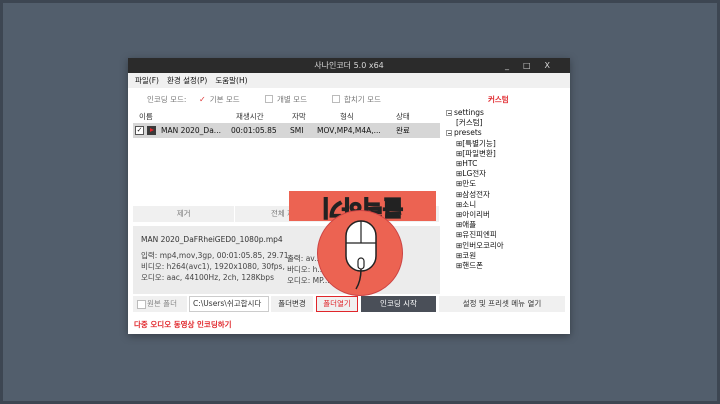 The height and width of the screenshot is (404, 720). I want to click on mouse-click-indicator, so click(360, 253).